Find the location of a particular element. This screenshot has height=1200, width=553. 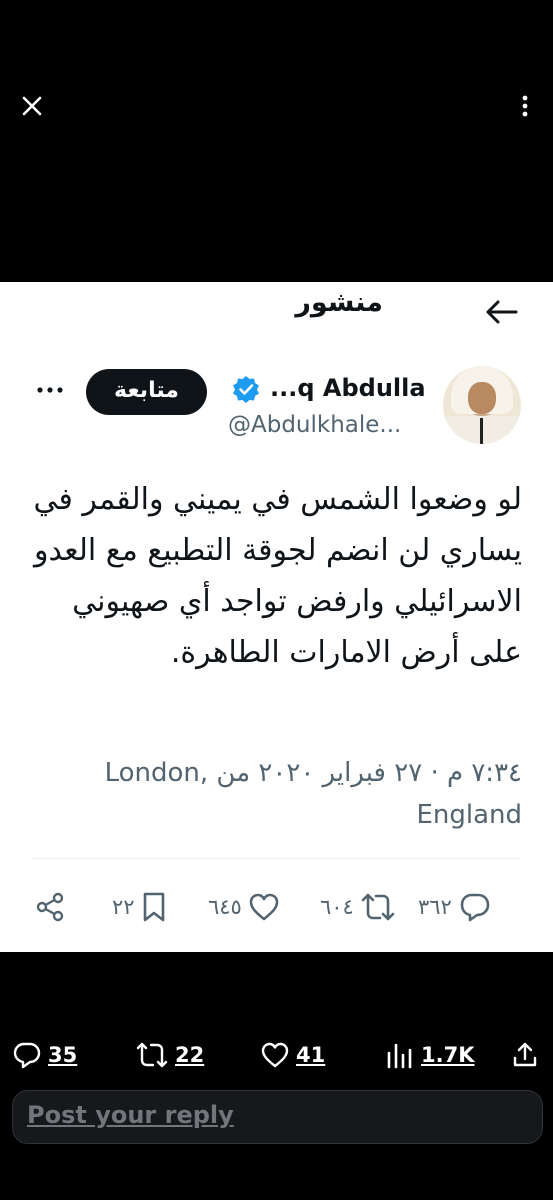

reposts-stat: 22 is located at coordinates (169, 1055).